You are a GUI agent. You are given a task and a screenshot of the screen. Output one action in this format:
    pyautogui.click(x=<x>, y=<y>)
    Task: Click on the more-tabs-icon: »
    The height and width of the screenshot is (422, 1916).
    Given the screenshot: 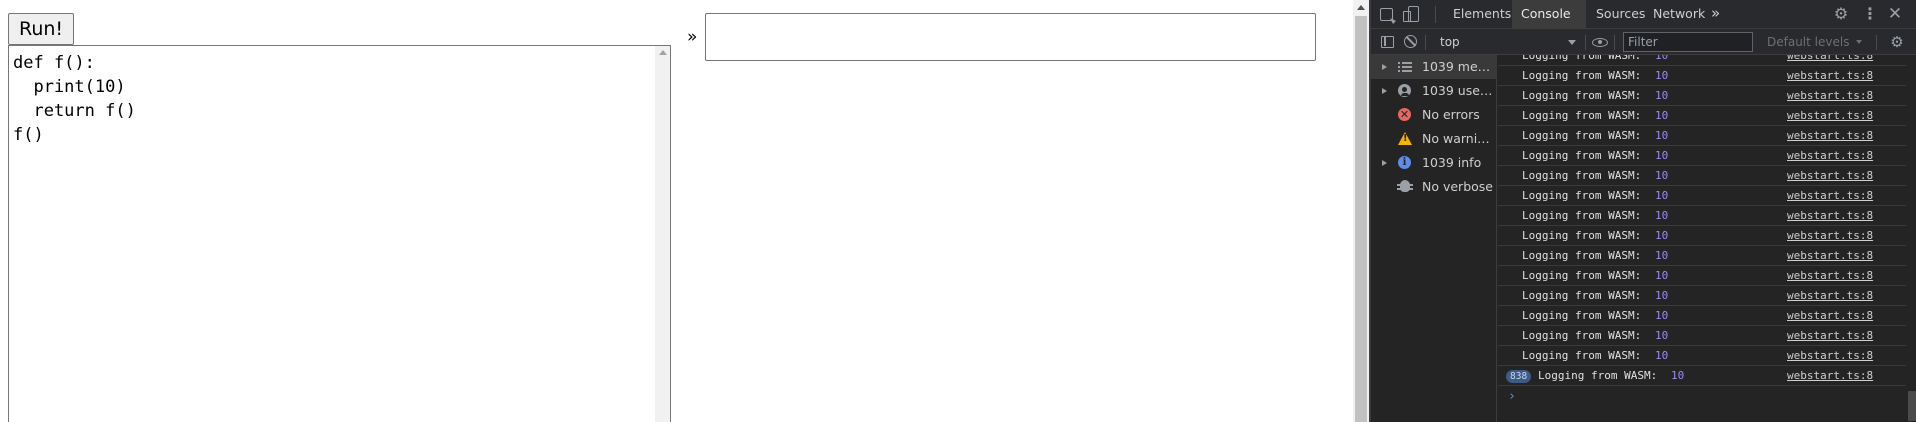 What is the action you would take?
    pyautogui.click(x=1715, y=14)
    